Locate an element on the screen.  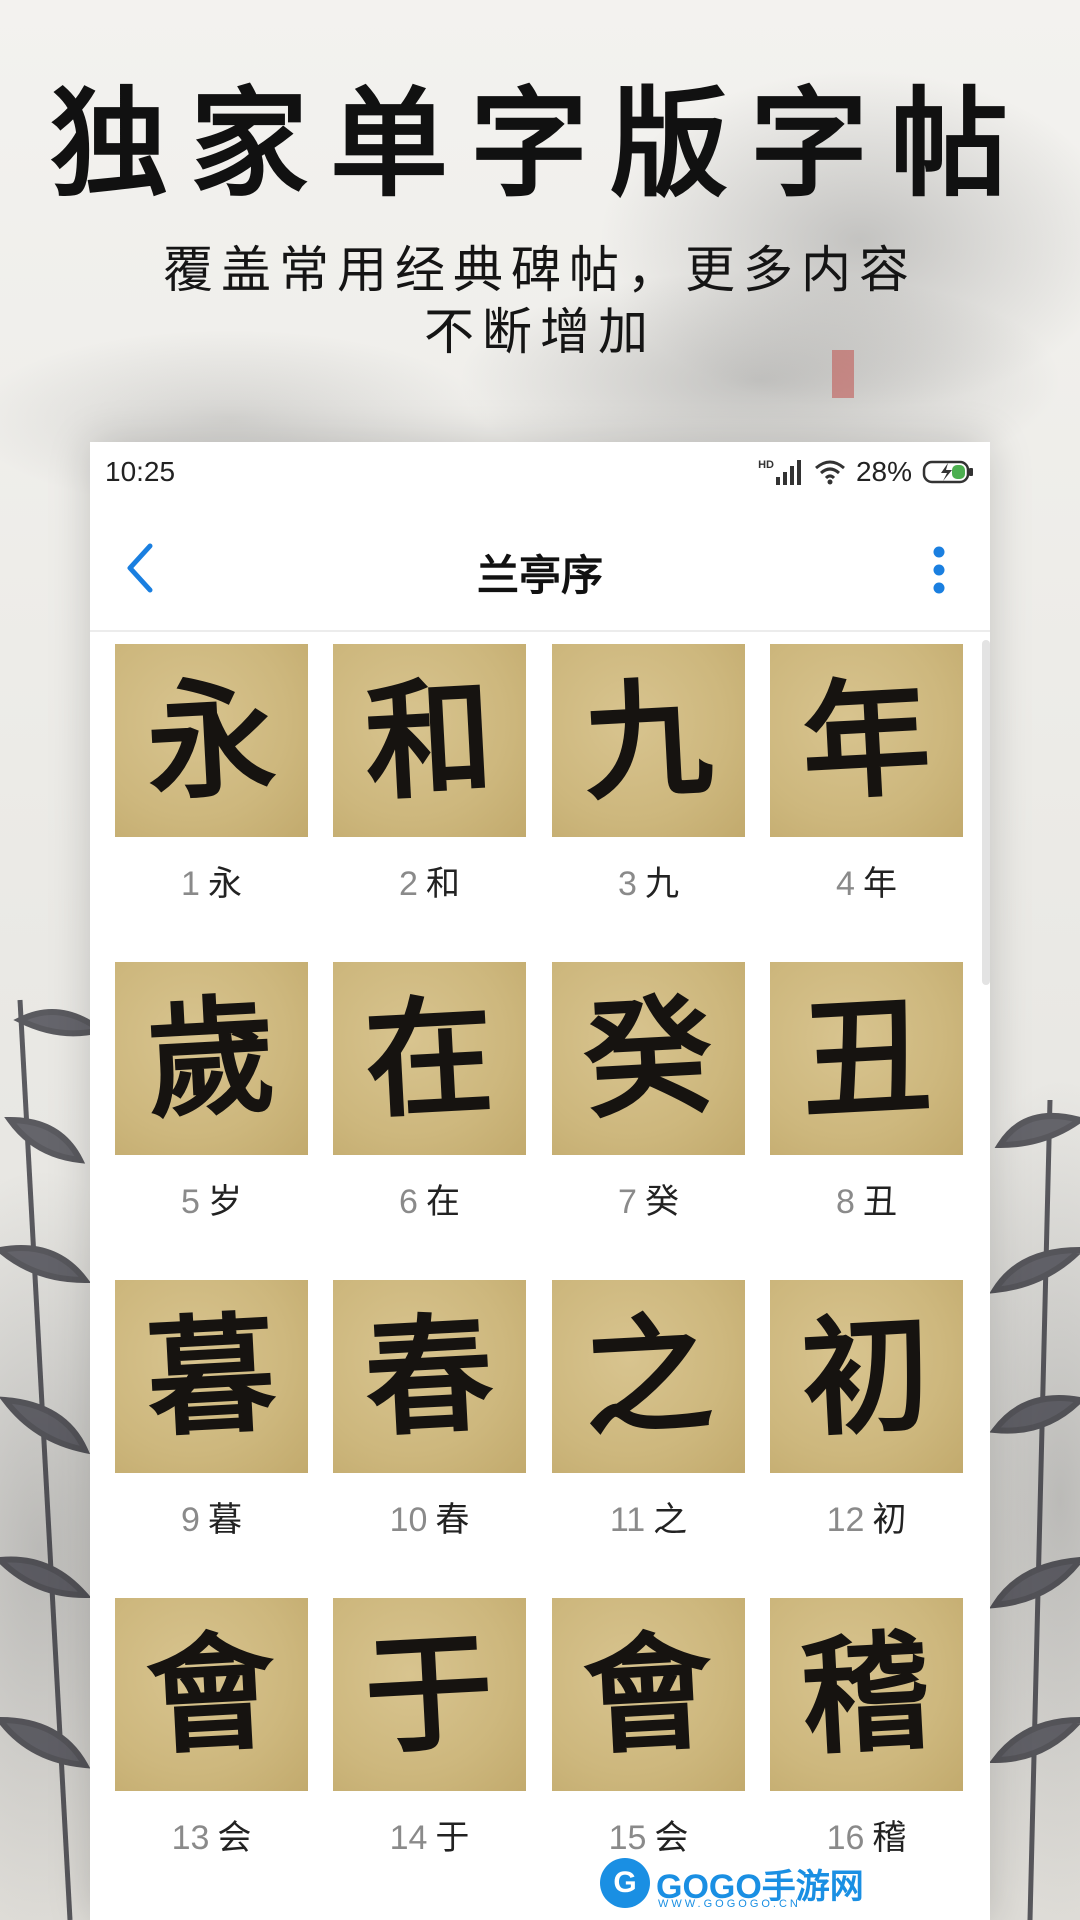
calligraphy-image: 永 is located at coordinates (211, 740).